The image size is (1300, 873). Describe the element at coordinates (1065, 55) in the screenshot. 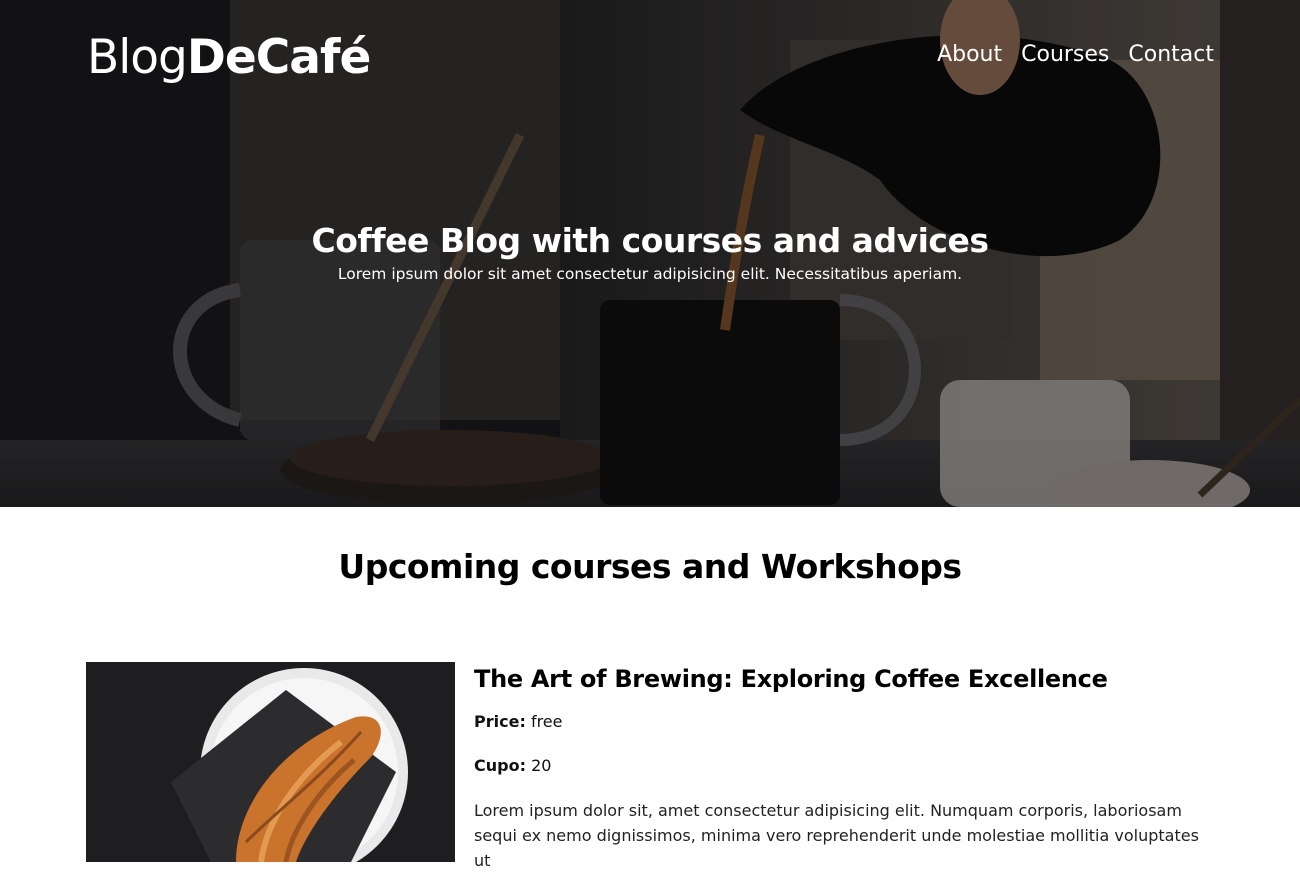

I see `nav-link-courses: Courses` at that location.